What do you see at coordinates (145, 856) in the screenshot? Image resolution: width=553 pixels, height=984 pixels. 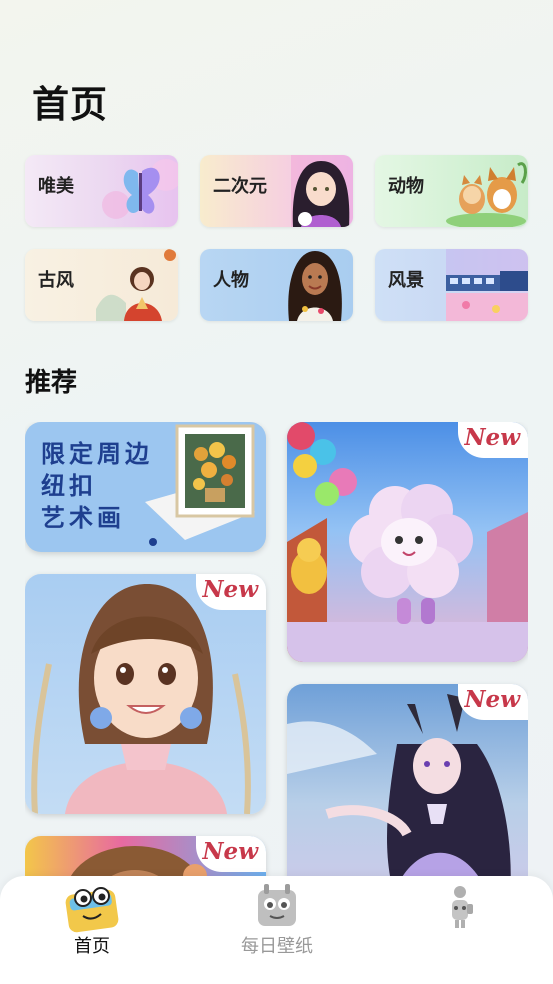 I see `wallpaper-card-hedgehog: New` at bounding box center [145, 856].